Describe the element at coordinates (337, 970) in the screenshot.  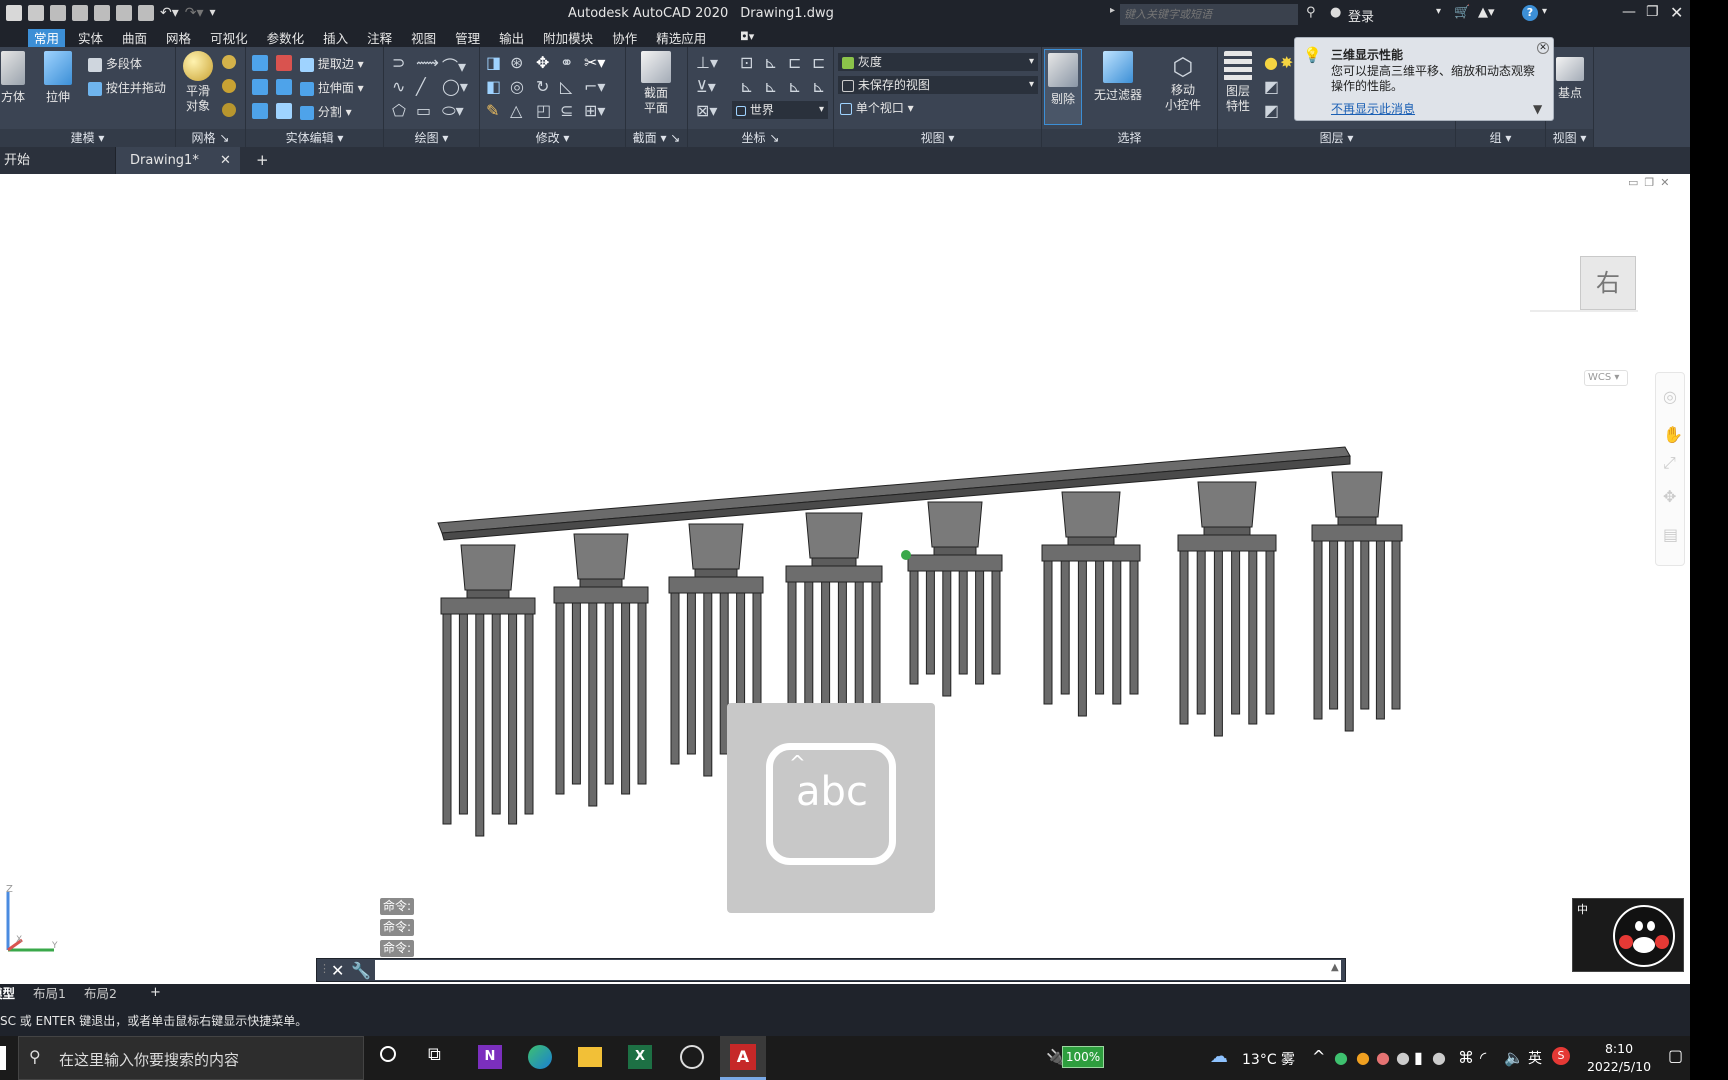
I see `command-close-icon: ✕` at that location.